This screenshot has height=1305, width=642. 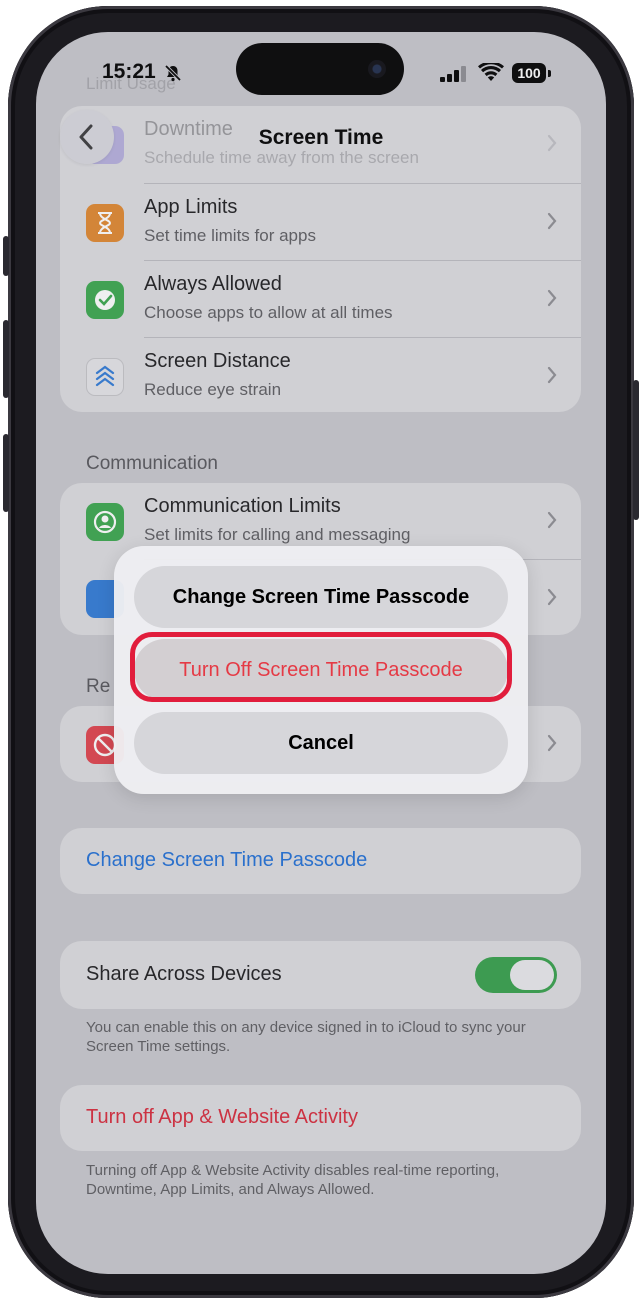 I want to click on cancel-option: Cancel, so click(x=321, y=743).